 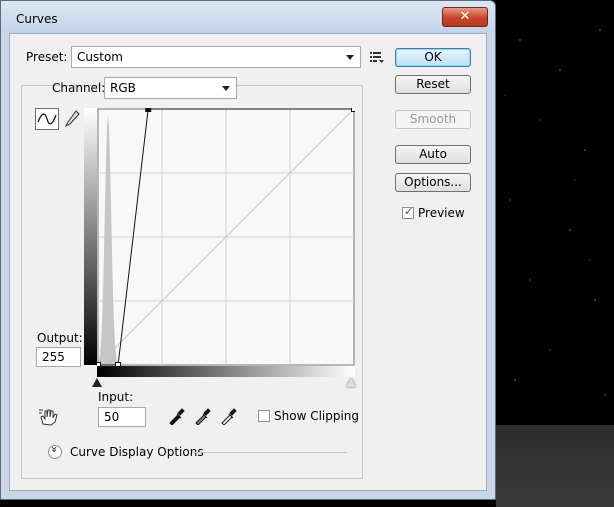 What do you see at coordinates (137, 452) in the screenshot?
I see `curve-display-options-label: Curve Display Options` at bounding box center [137, 452].